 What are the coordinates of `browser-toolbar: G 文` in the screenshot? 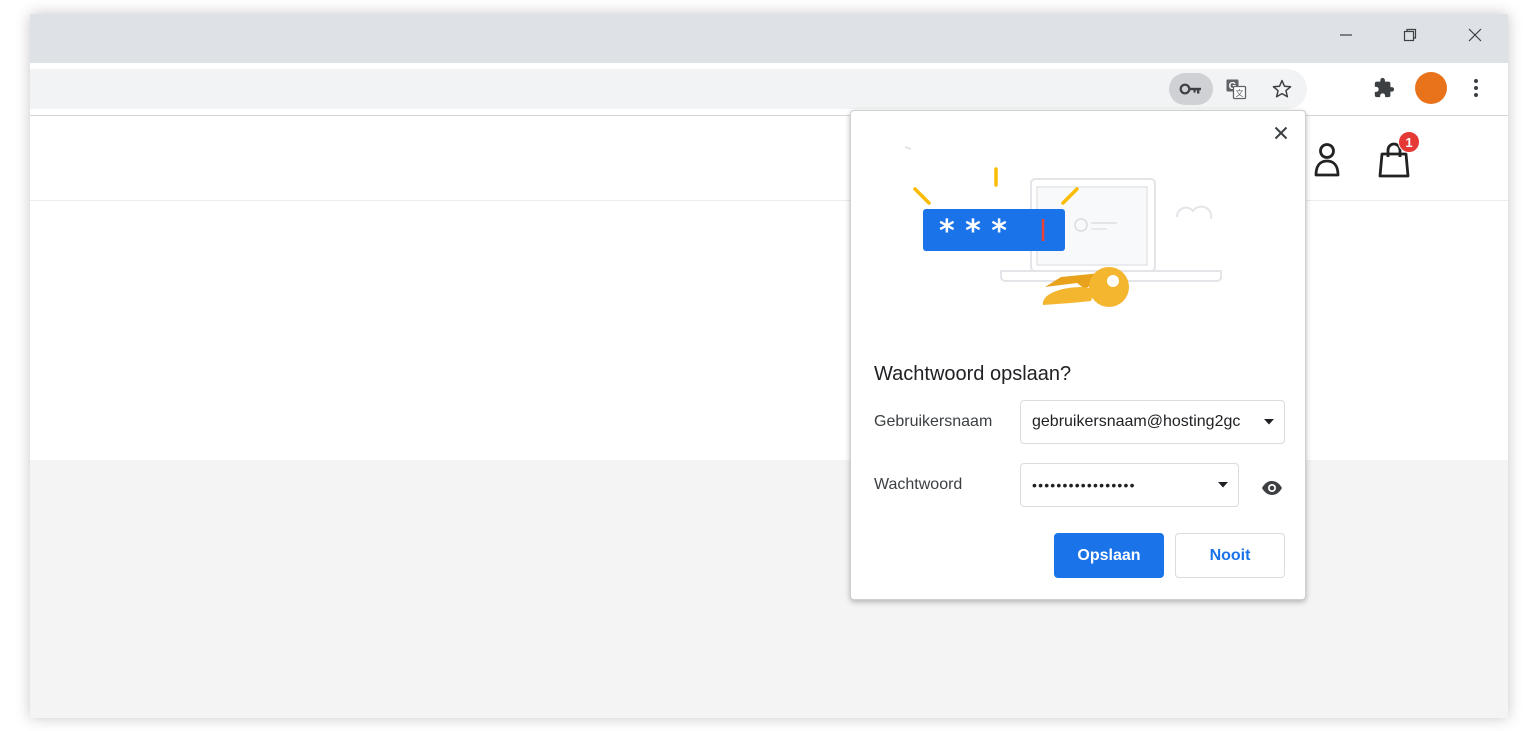 It's located at (769, 89).